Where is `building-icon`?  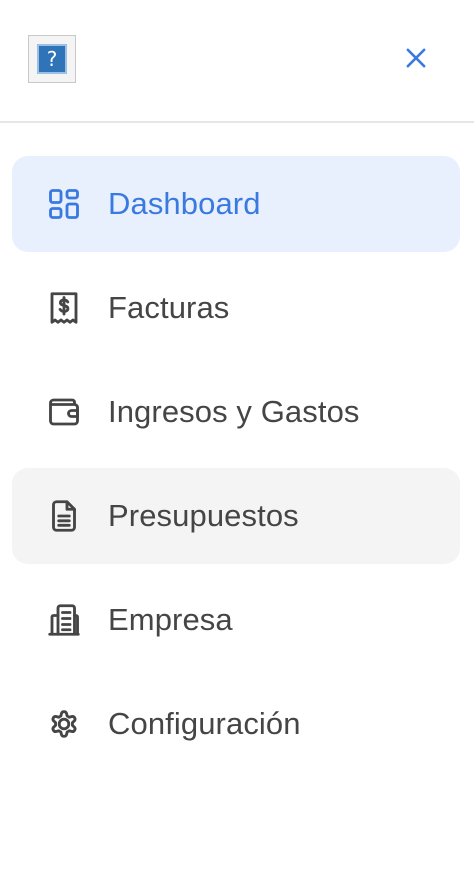 building-icon is located at coordinates (64, 620).